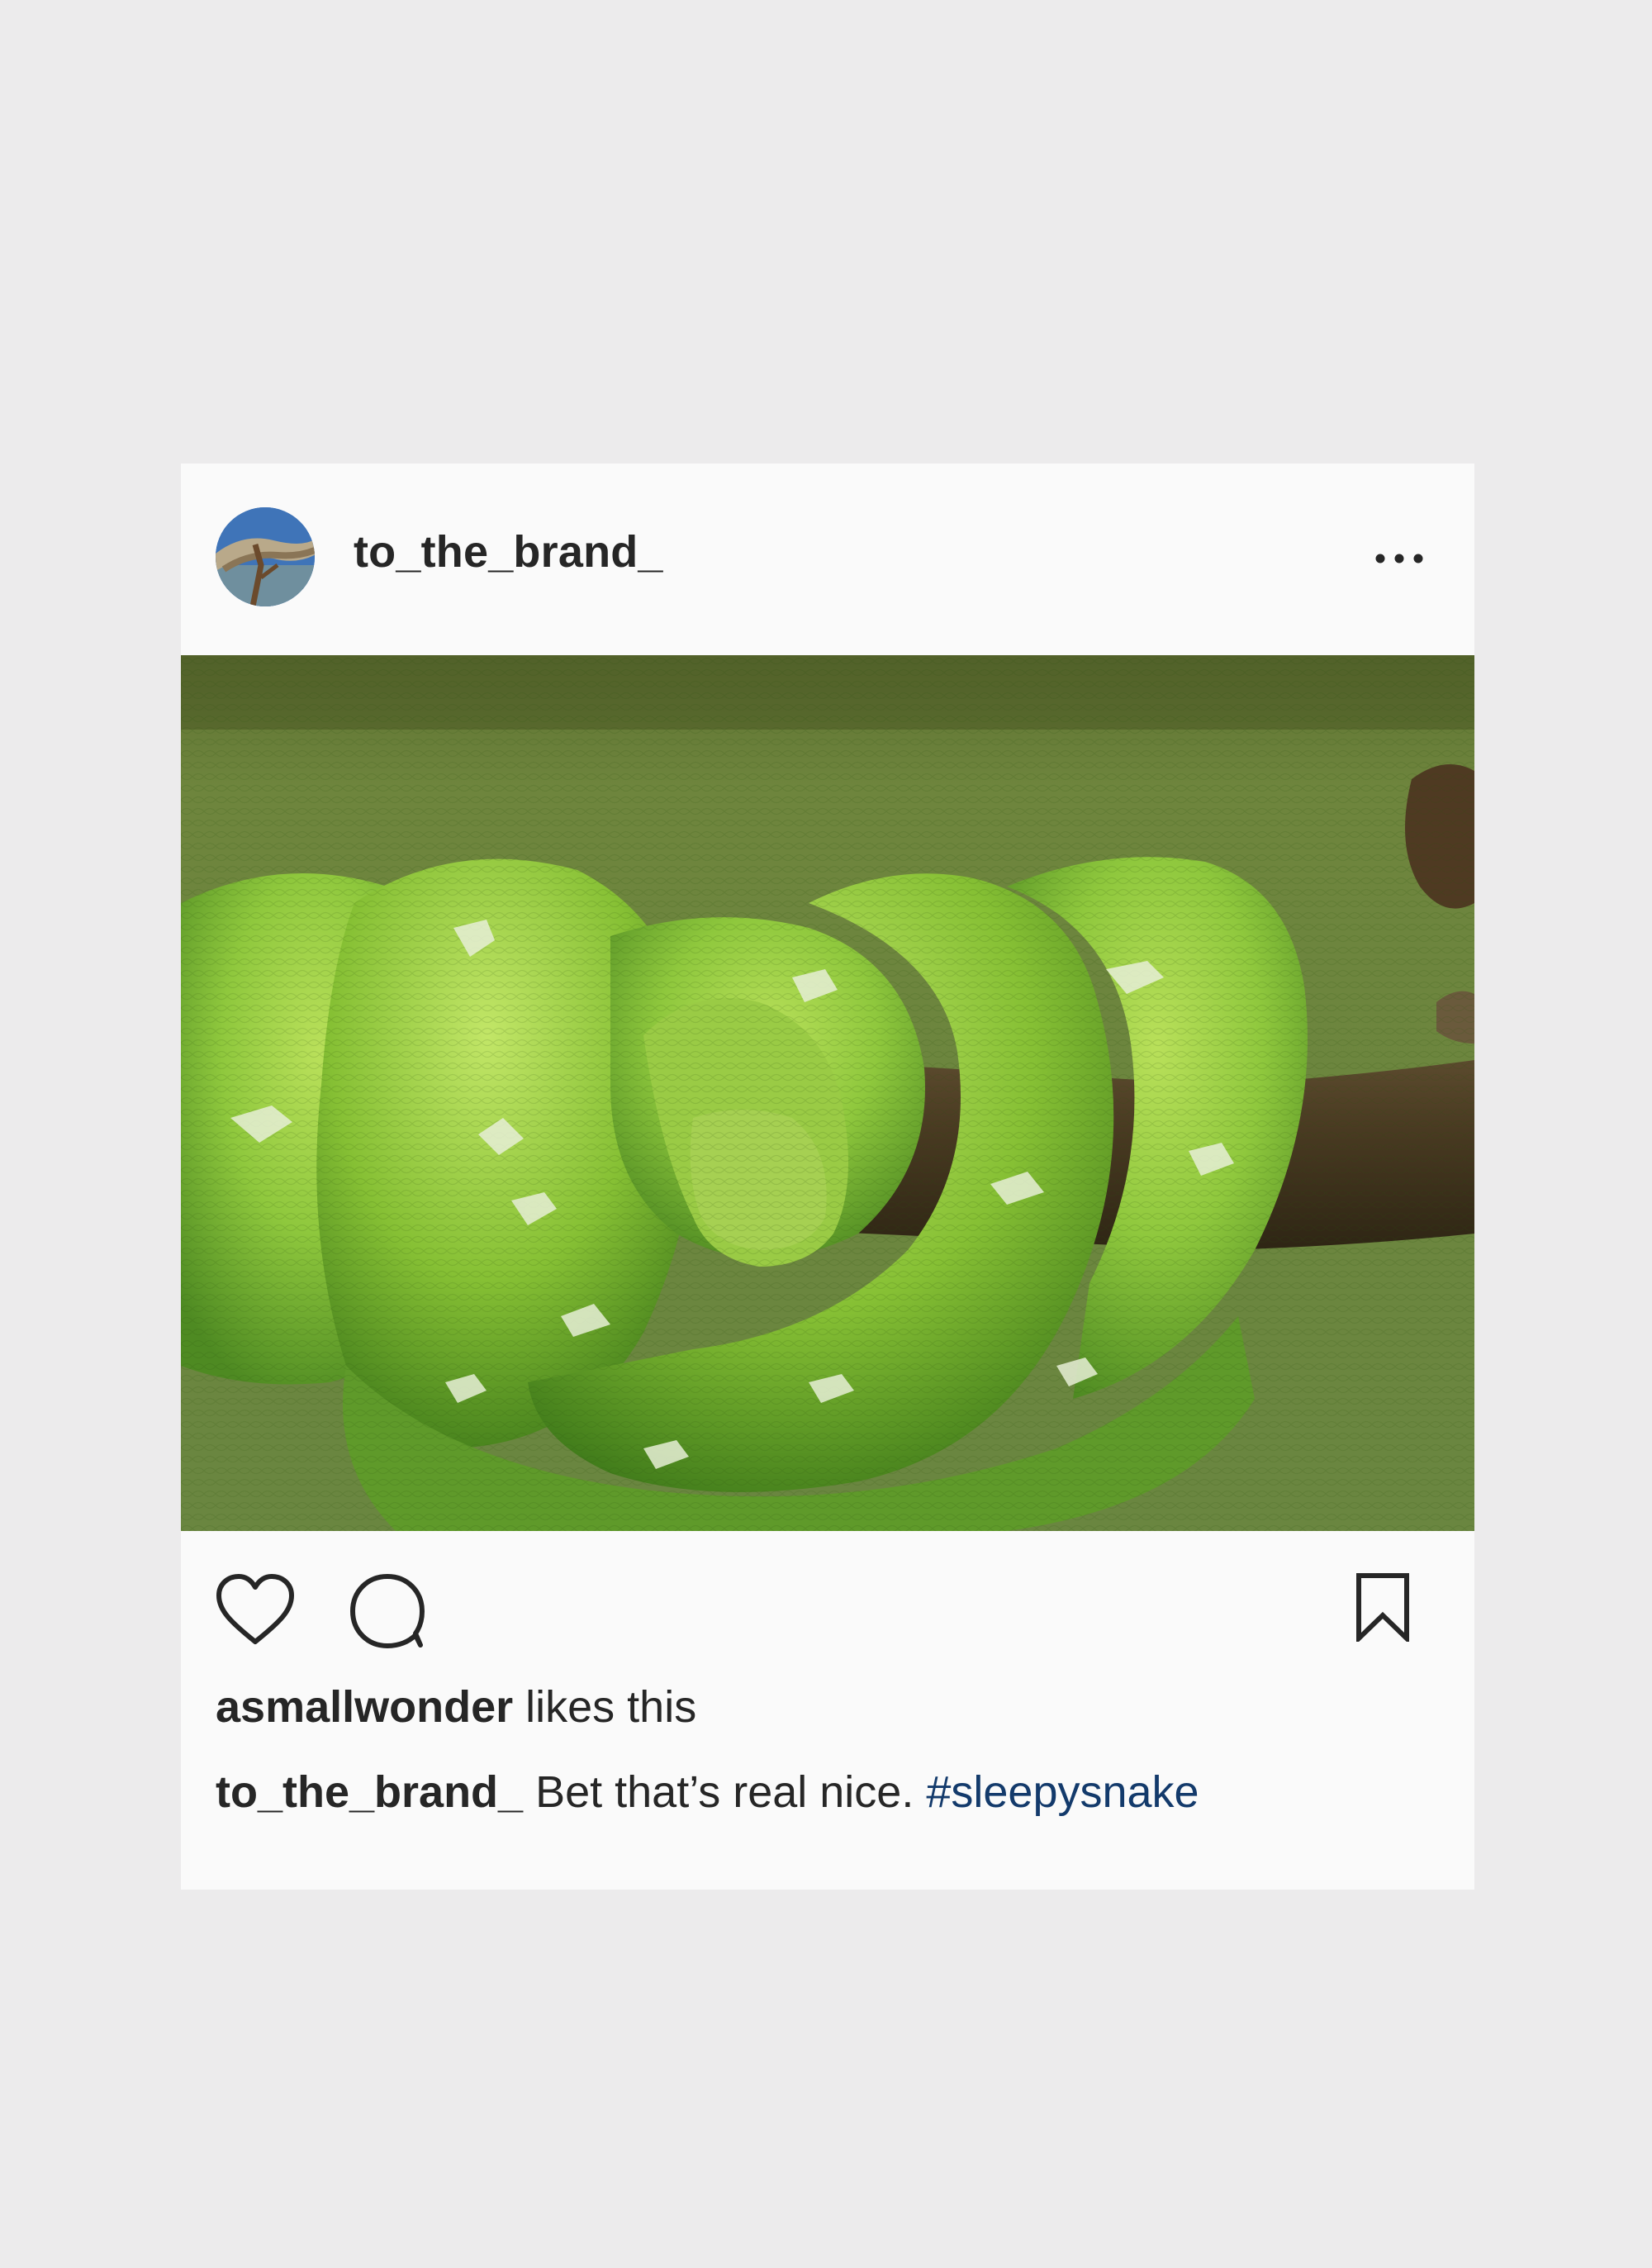 This screenshot has width=1652, height=2268. Describe the element at coordinates (508, 552) in the screenshot. I see `post-author-username: to_the_brand_` at that location.